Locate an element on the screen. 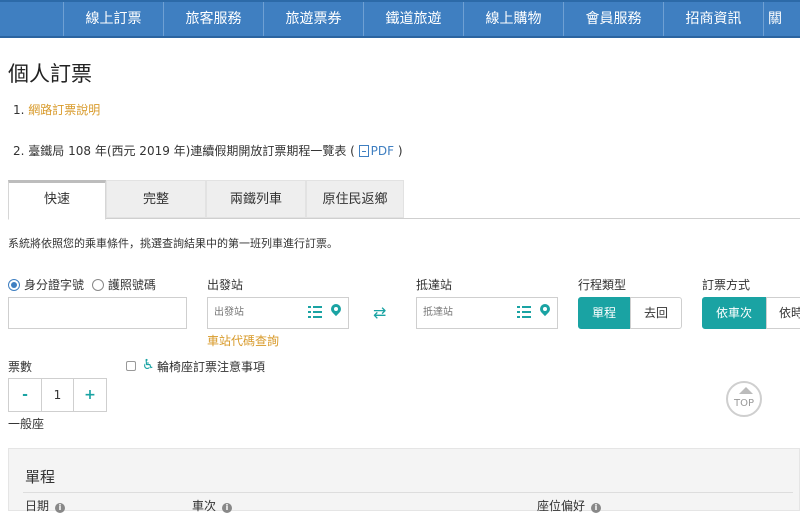 This screenshot has width=800, height=514. ticket-quantity-stepper: - 1 + is located at coordinates (57, 395).